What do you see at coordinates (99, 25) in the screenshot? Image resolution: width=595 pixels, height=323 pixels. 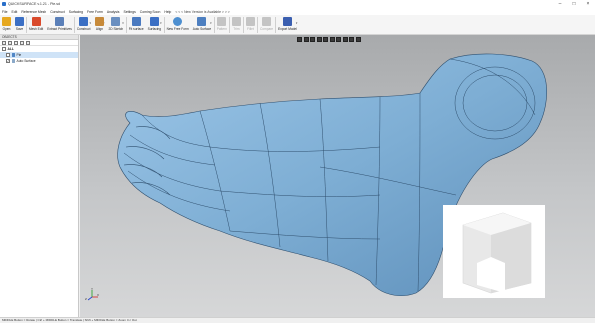 I see `align-button: Align` at bounding box center [99, 25].